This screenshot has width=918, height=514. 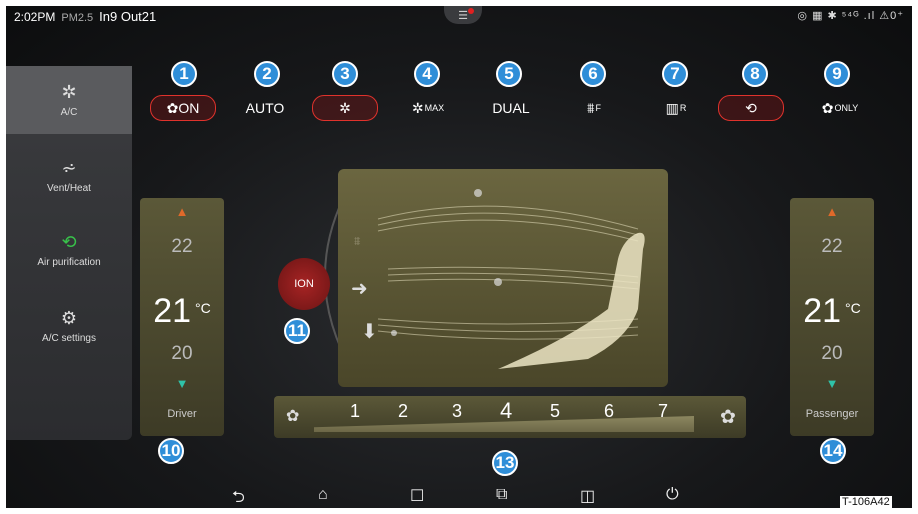 I want to click on front-defrost-button: ⩩ F, so click(x=594, y=108).